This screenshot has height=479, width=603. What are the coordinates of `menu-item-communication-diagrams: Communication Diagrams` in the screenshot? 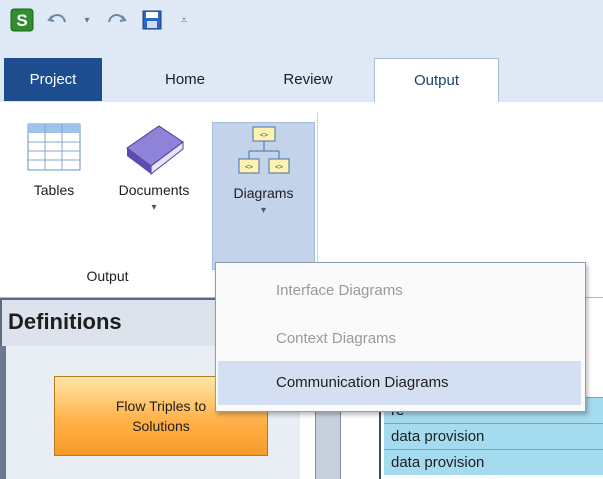 It's located at (399, 383).